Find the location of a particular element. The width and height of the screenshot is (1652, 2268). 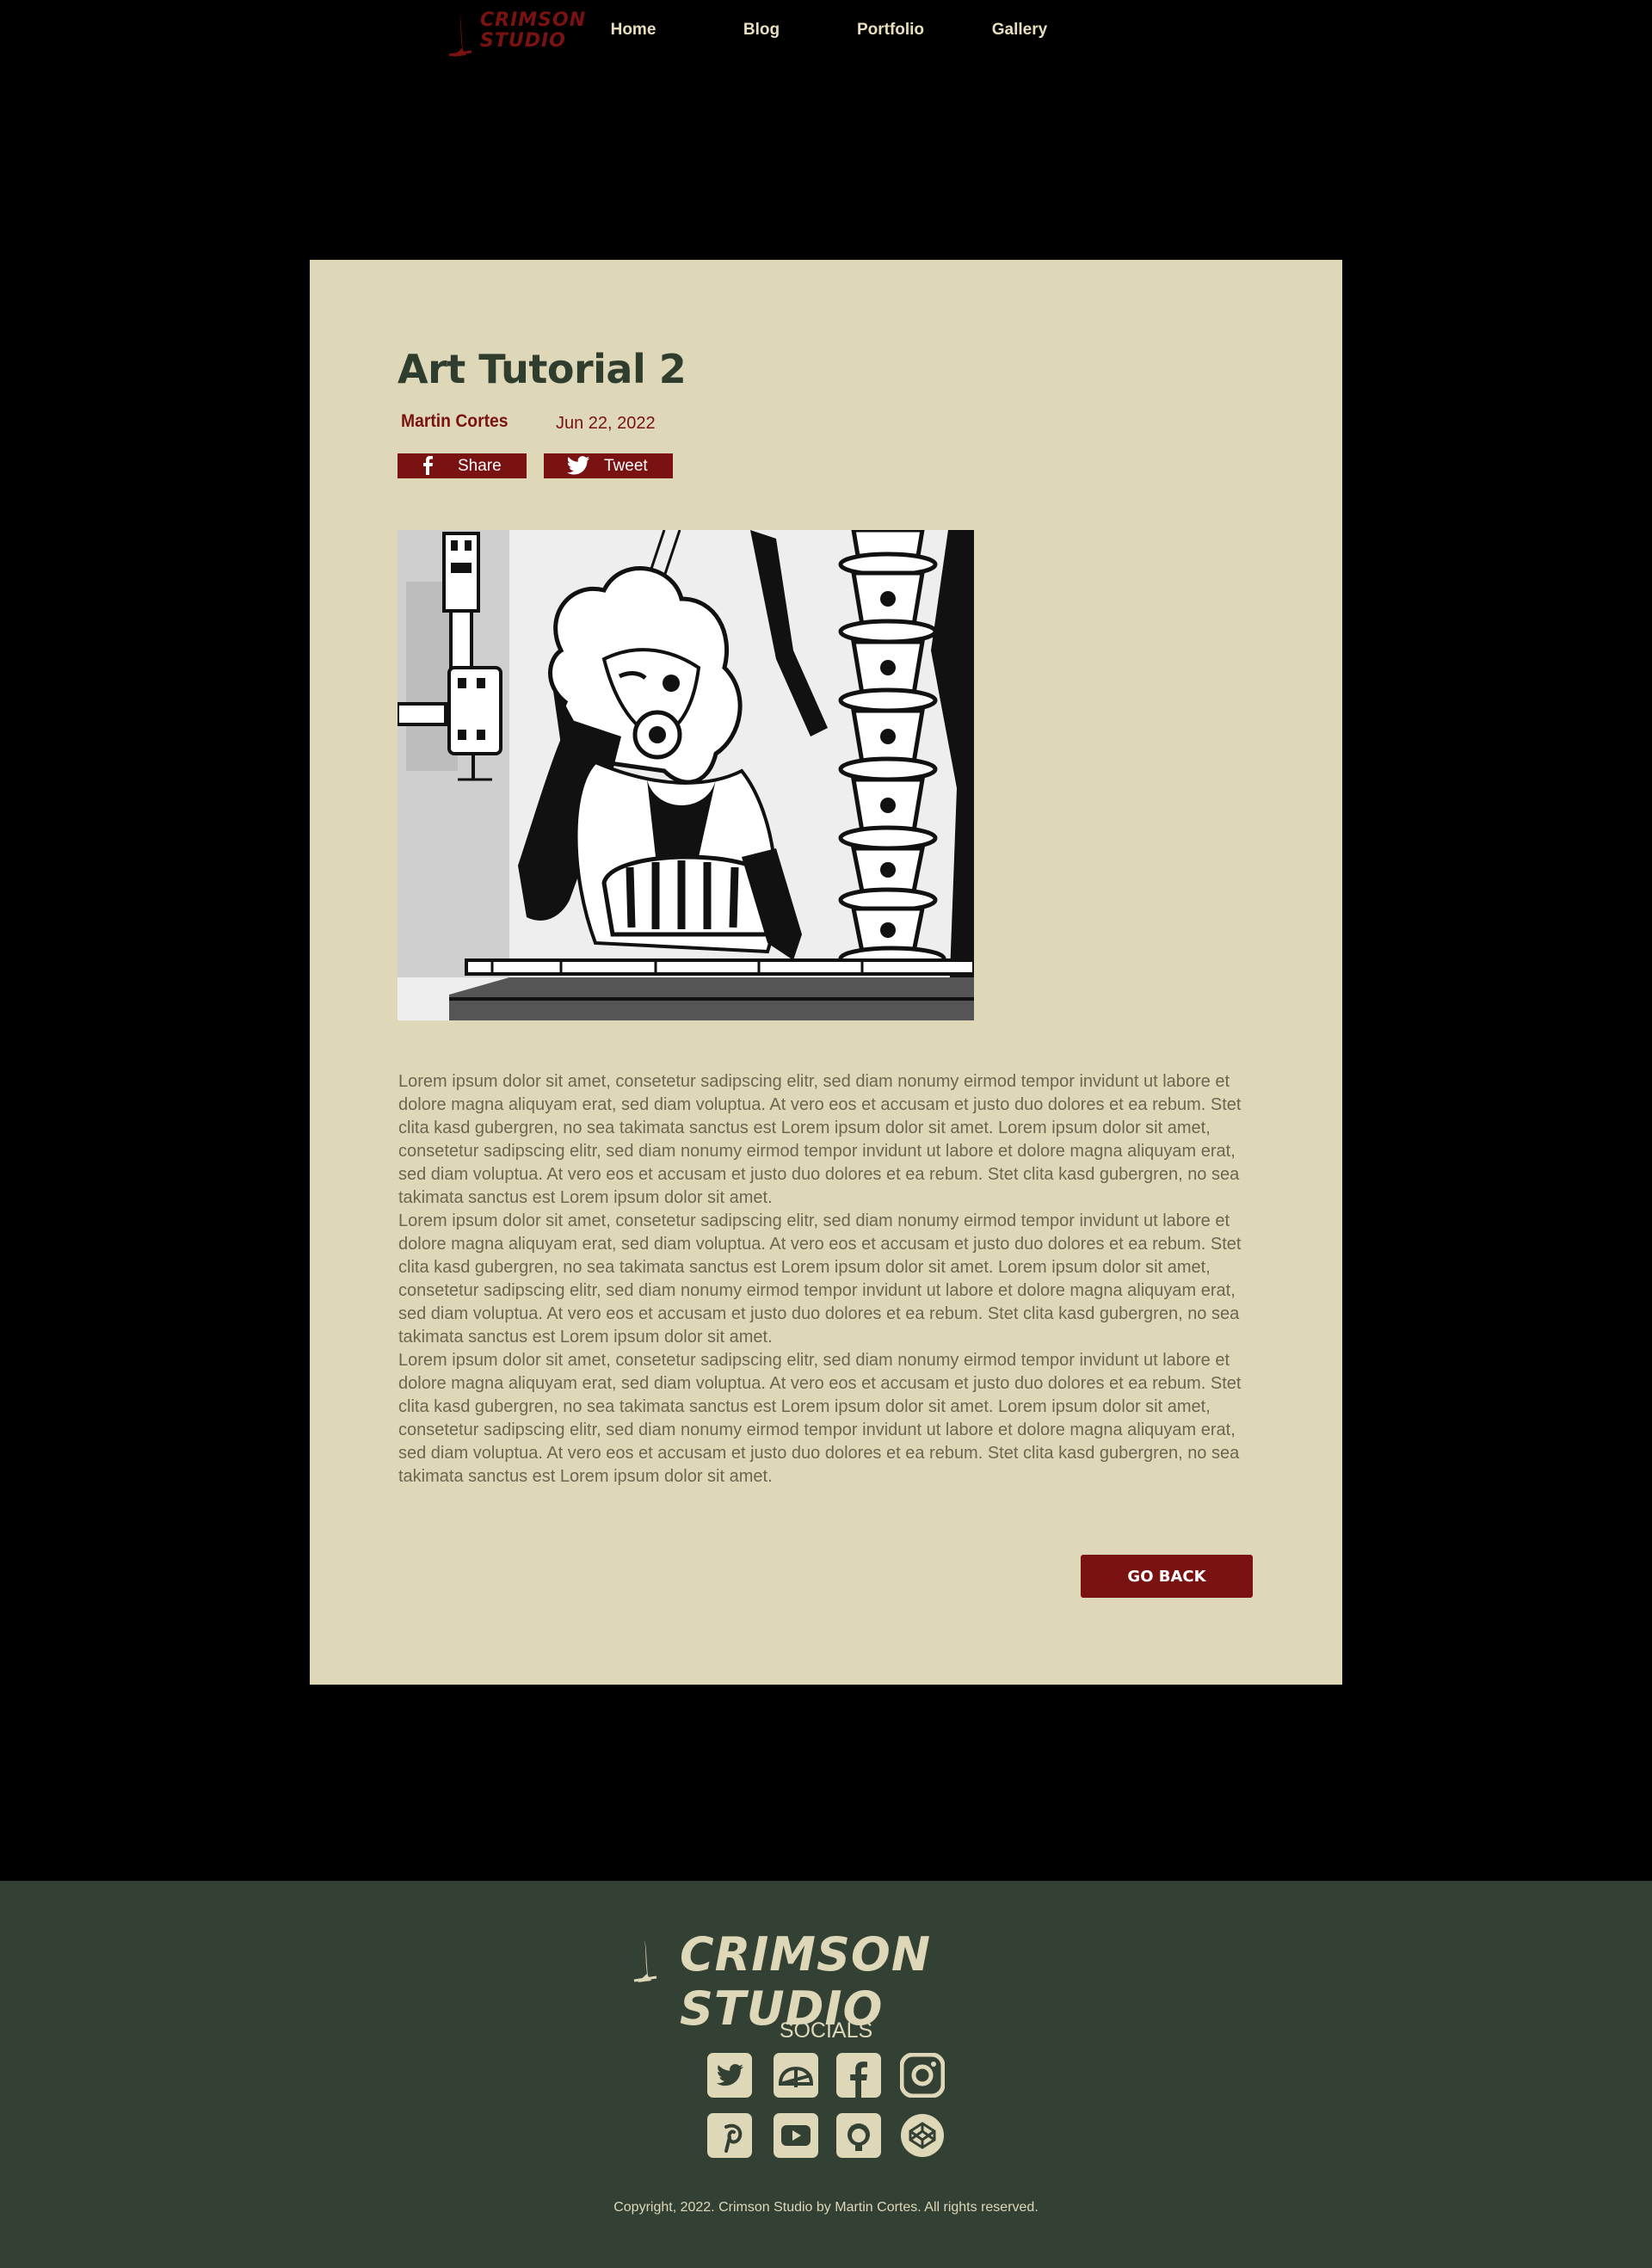

facebook-share-button: Share is located at coordinates (462, 465).